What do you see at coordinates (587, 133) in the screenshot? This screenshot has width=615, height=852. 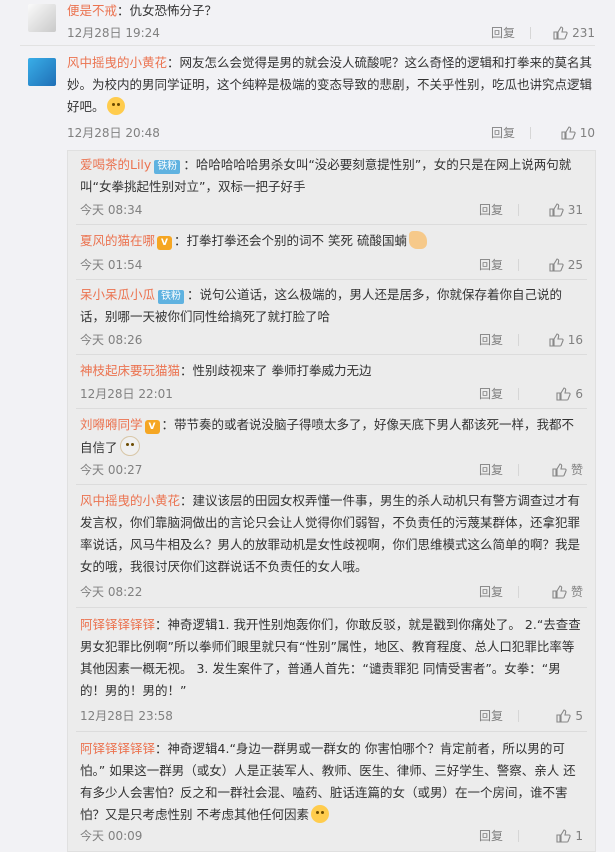 I see `like-count: 10` at bounding box center [587, 133].